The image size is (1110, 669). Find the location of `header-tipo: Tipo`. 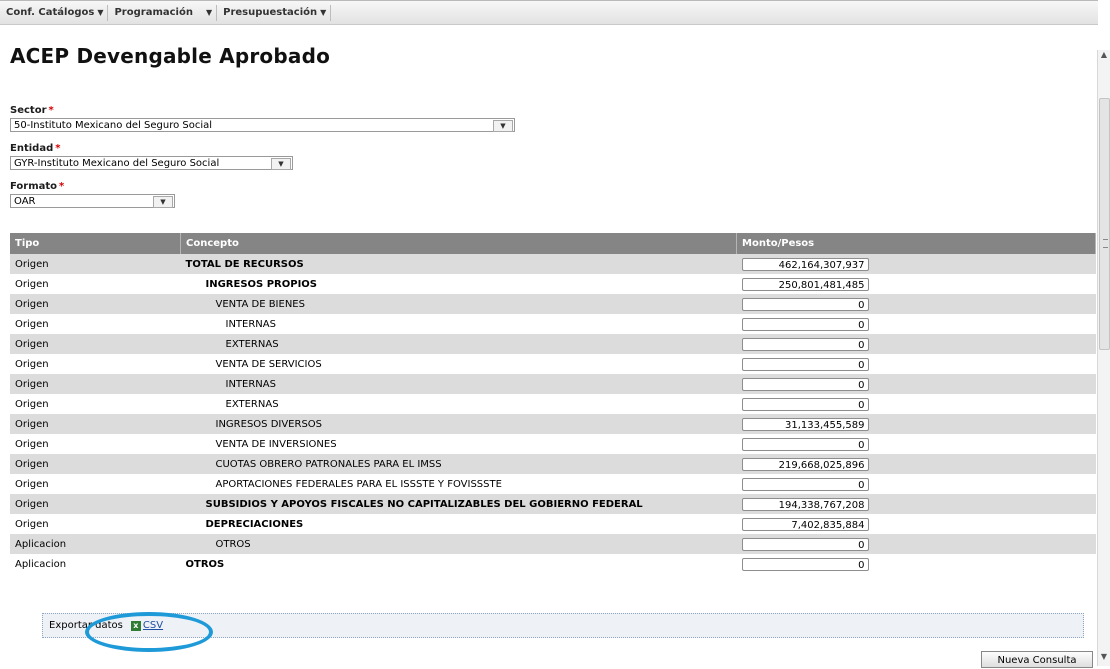

header-tipo: Tipo is located at coordinates (95, 243).